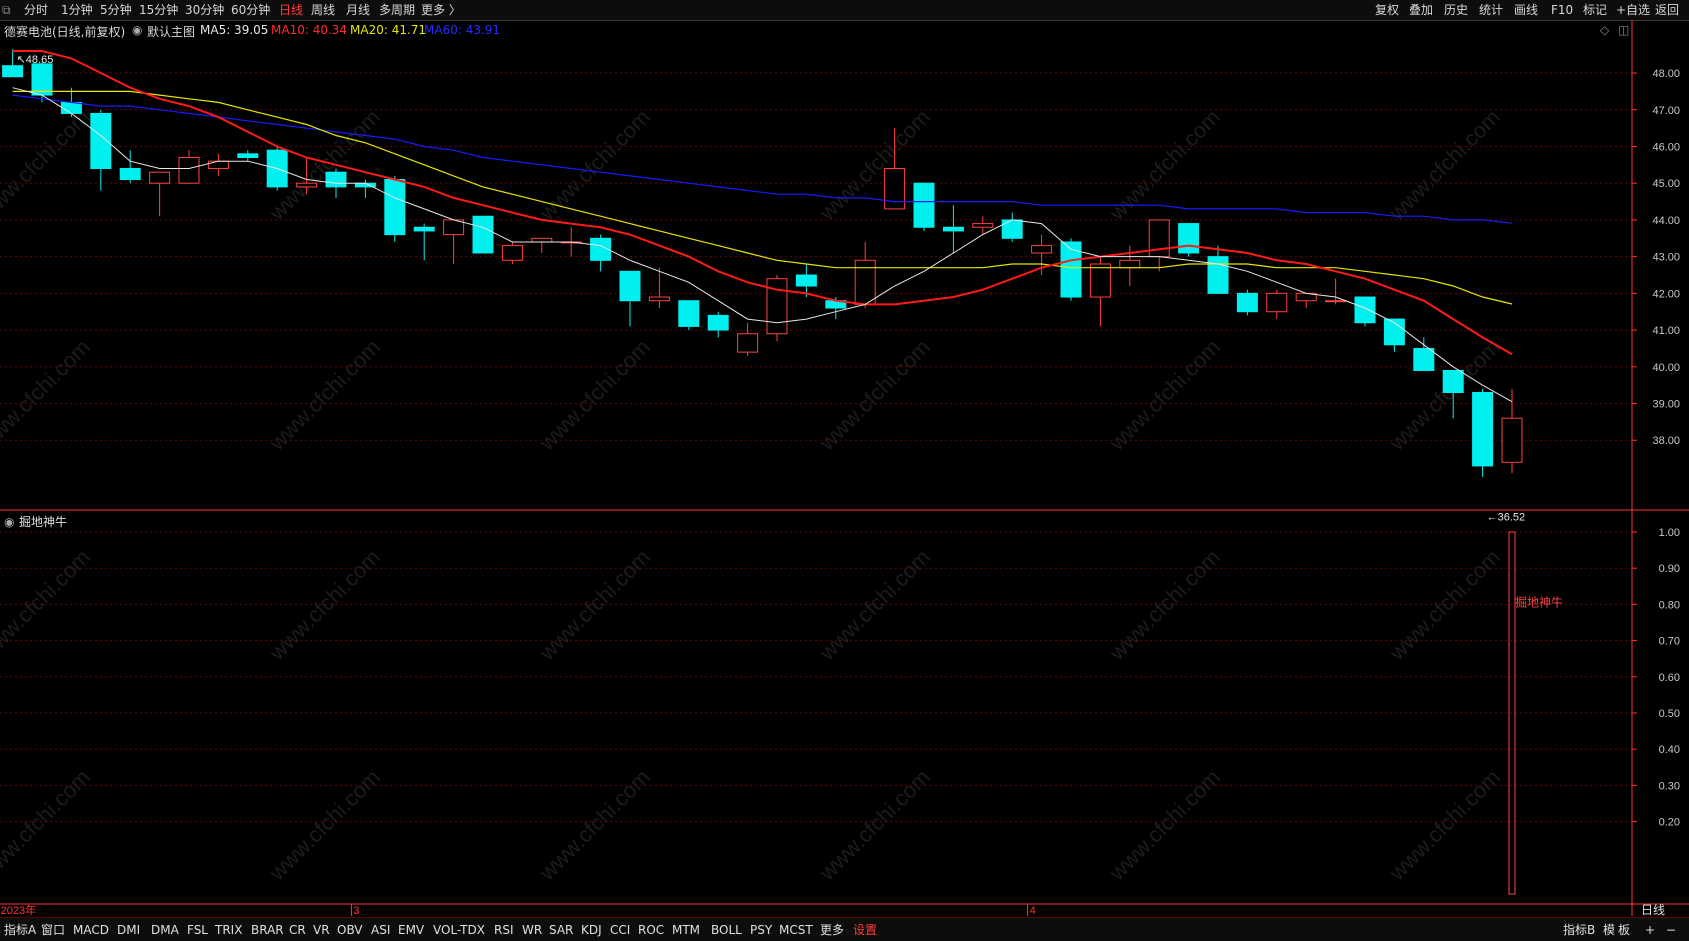 This screenshot has height=941, width=1689. What do you see at coordinates (620, 930) in the screenshot?
I see `tab-cci: CCI` at bounding box center [620, 930].